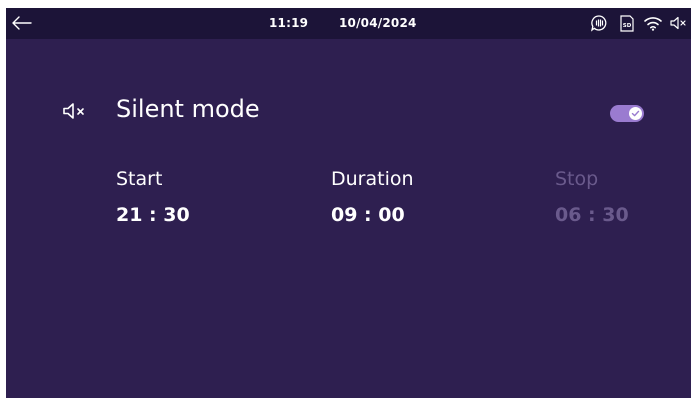 This screenshot has width=691, height=398. Describe the element at coordinates (592, 215) in the screenshot. I see `stop-time-value: 06 : 30` at that location.